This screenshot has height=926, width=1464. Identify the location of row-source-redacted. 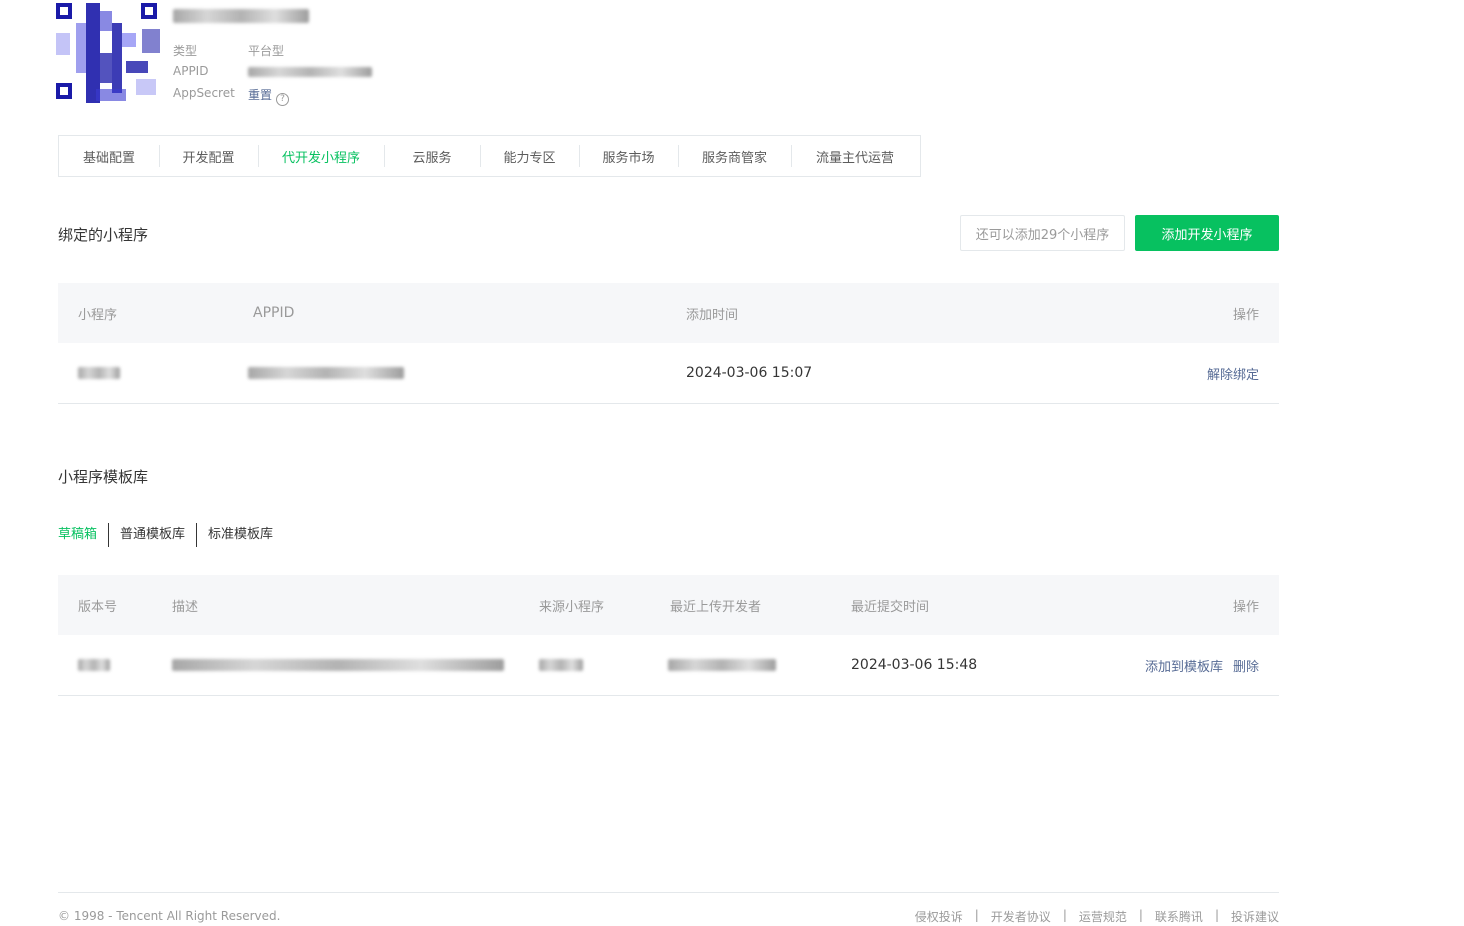
(561, 665).